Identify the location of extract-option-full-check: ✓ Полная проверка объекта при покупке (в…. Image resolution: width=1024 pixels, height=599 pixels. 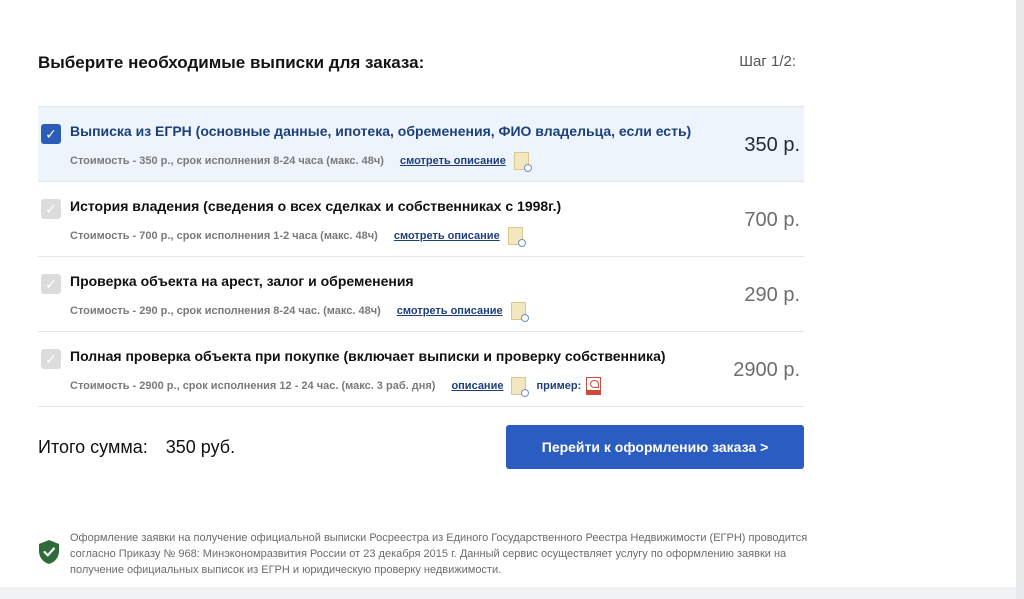
(421, 369).